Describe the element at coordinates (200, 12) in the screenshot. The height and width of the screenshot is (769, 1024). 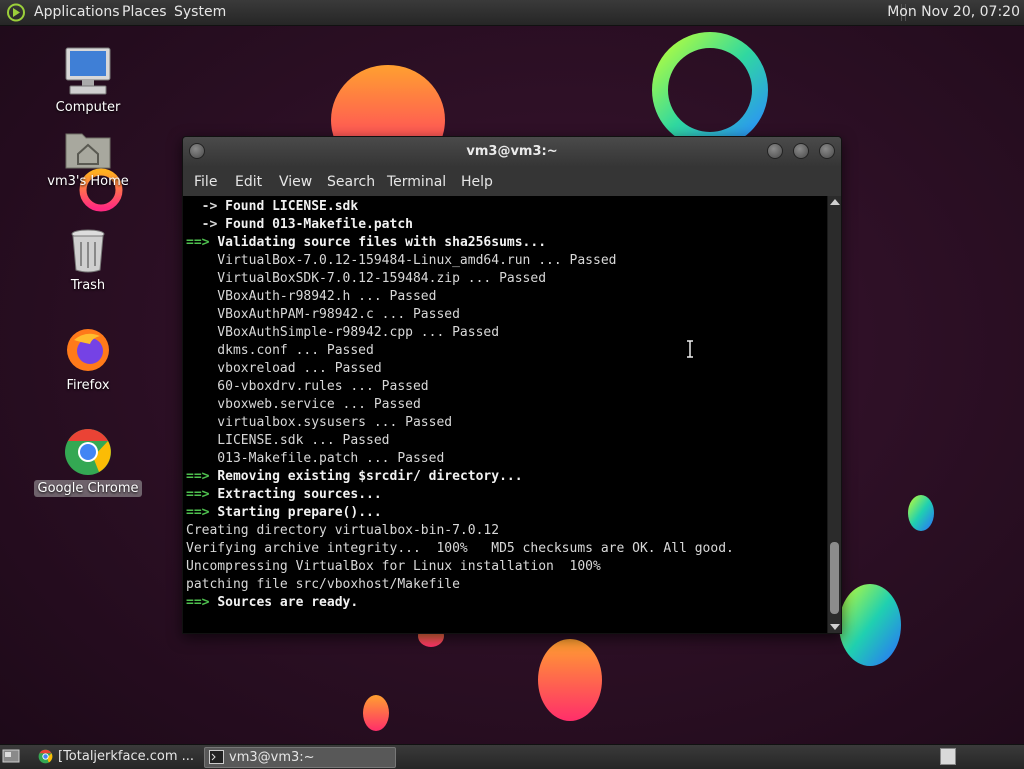
I see `menu-system: System` at that location.